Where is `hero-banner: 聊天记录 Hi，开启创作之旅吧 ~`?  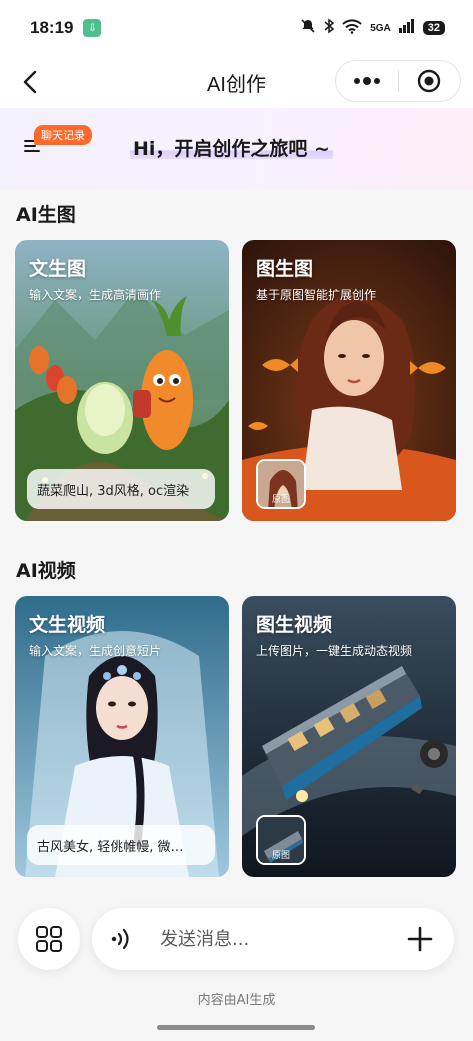 hero-banner: 聊天记录 Hi，开启创作之旅吧 ~ is located at coordinates (236, 149).